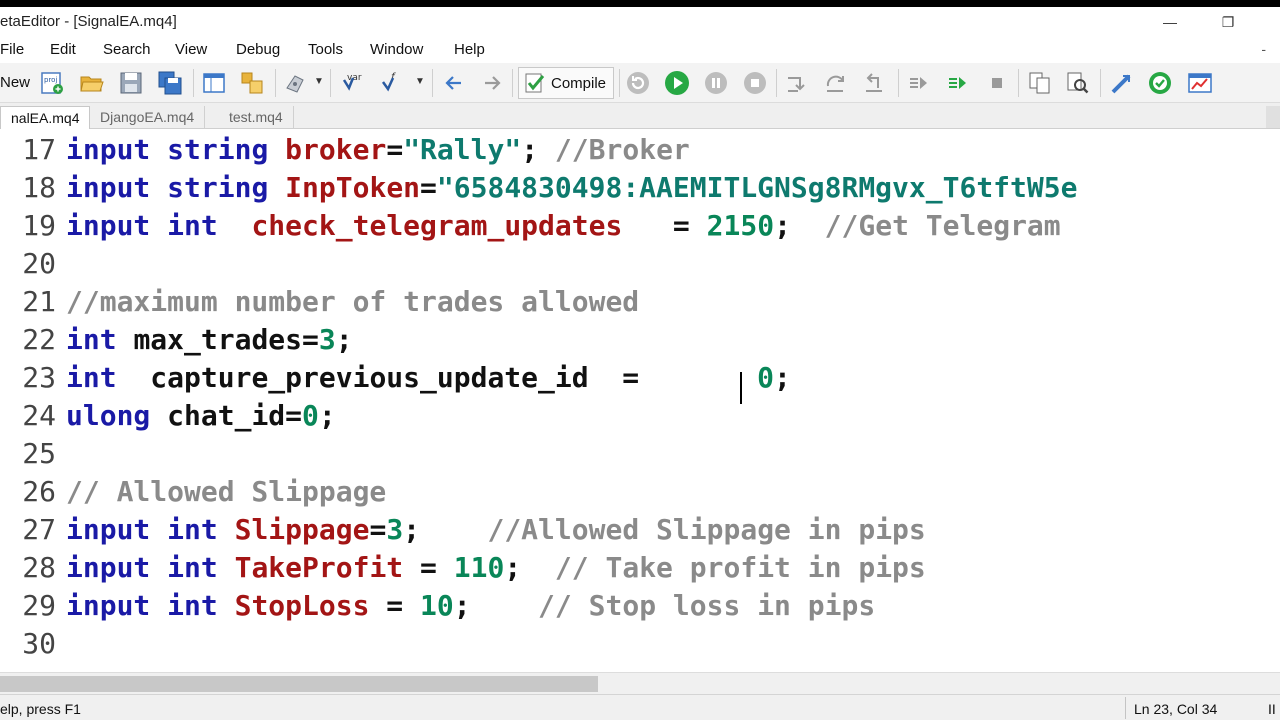  What do you see at coordinates (462, 149) in the screenshot?
I see `code-token: "Rally"` at bounding box center [462, 149].